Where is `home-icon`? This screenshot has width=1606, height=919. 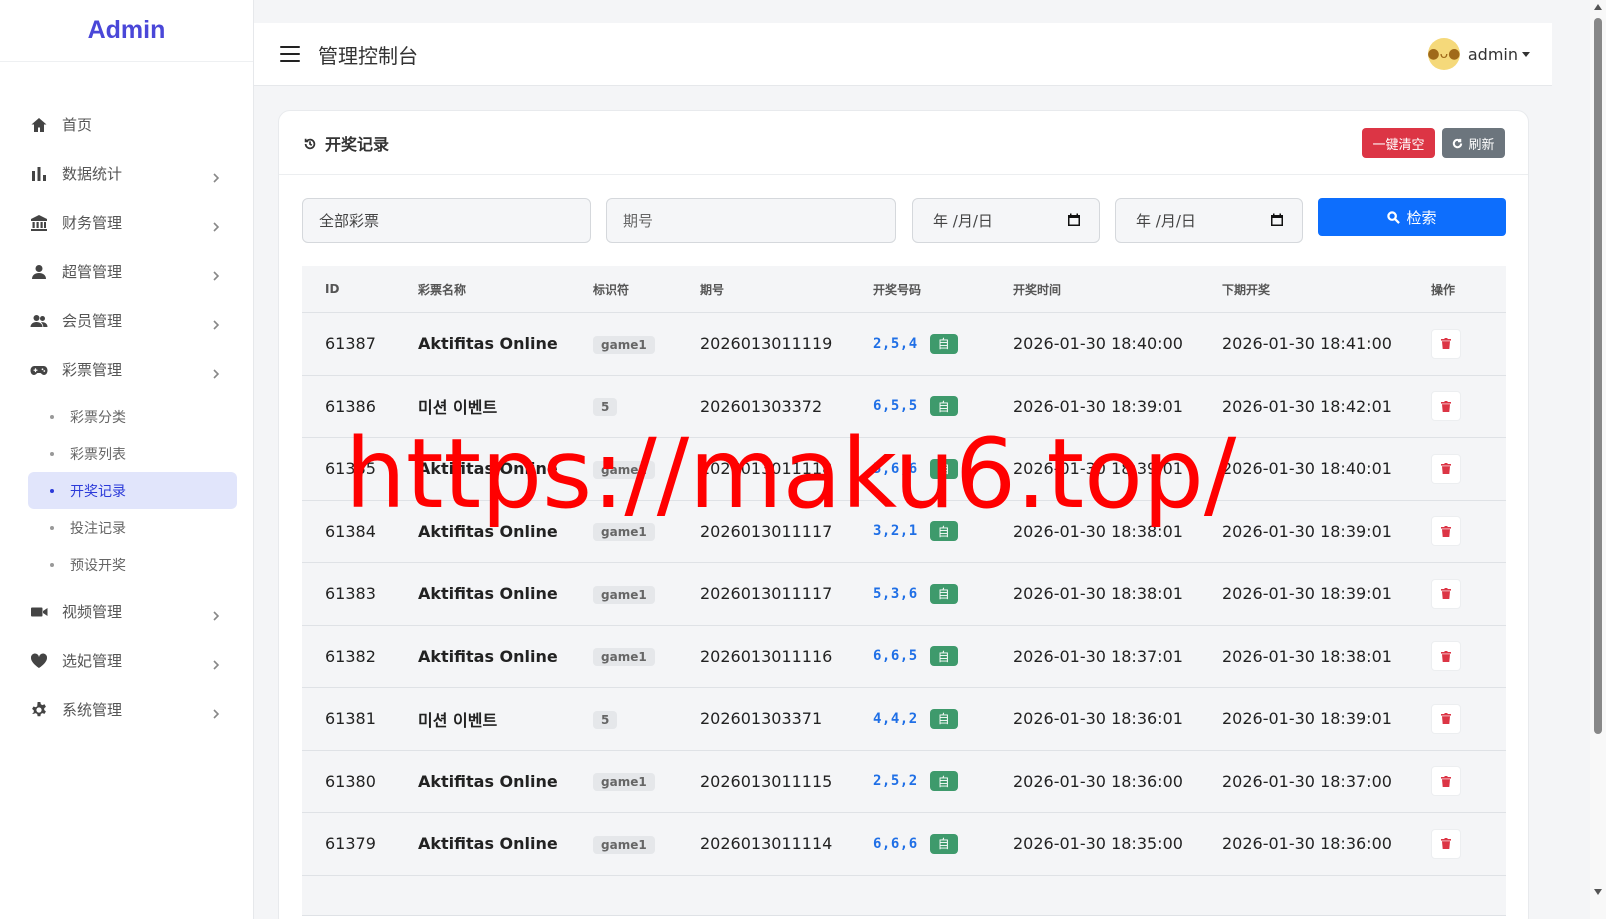 home-icon is located at coordinates (39, 125).